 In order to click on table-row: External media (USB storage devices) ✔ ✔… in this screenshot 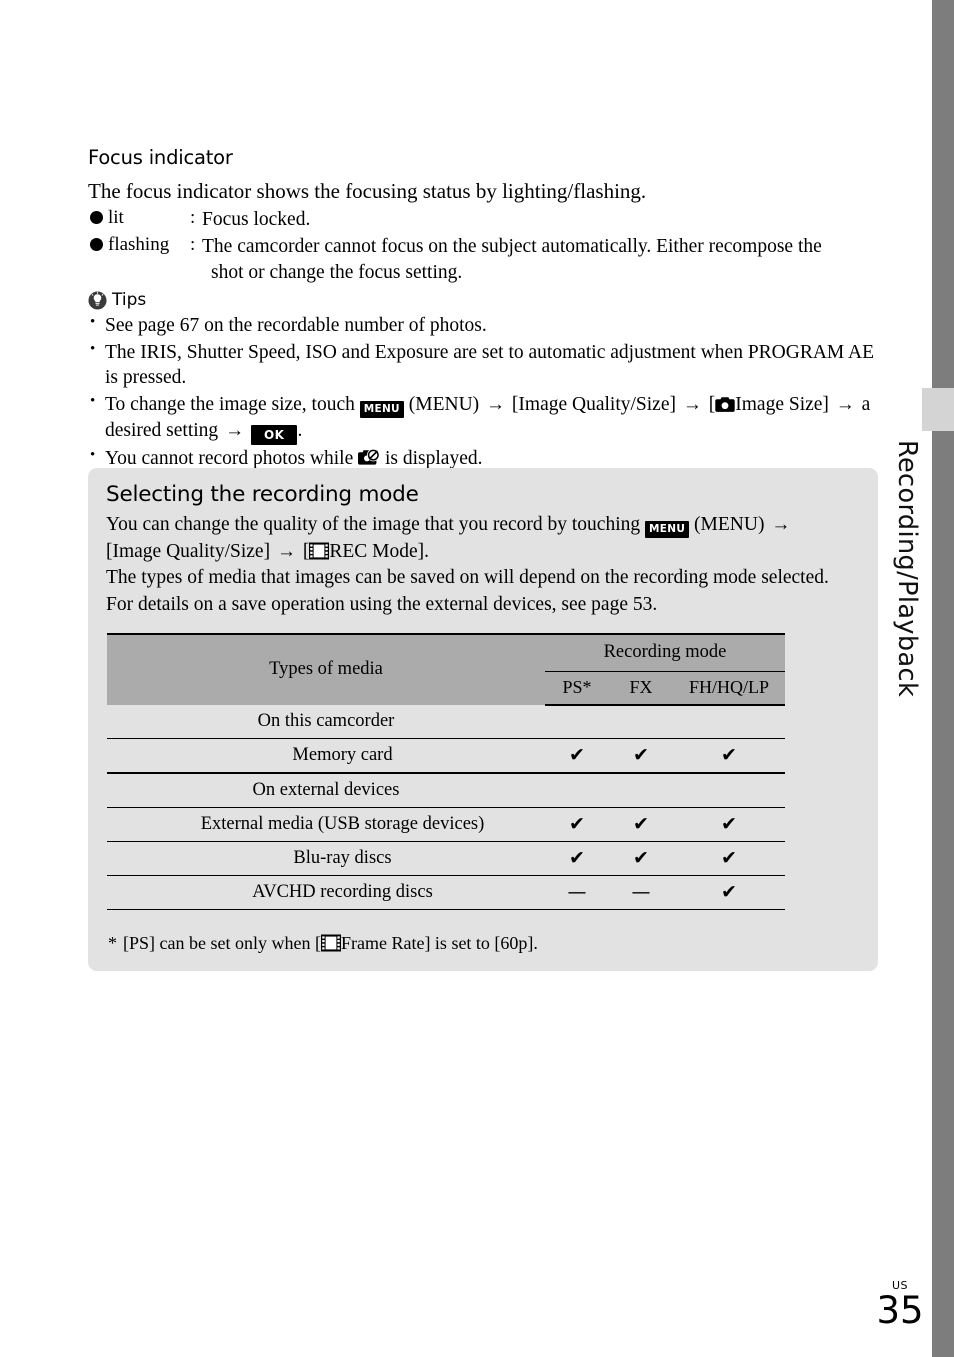, I will do `click(446, 824)`.